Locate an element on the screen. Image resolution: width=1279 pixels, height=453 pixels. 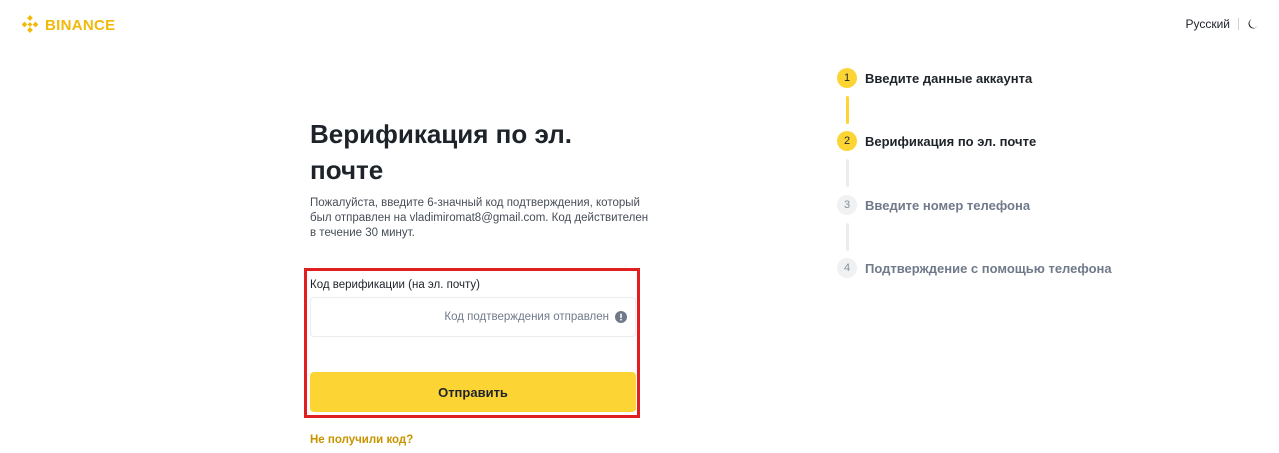
step-label: Введите номер телефона is located at coordinates (948, 205).